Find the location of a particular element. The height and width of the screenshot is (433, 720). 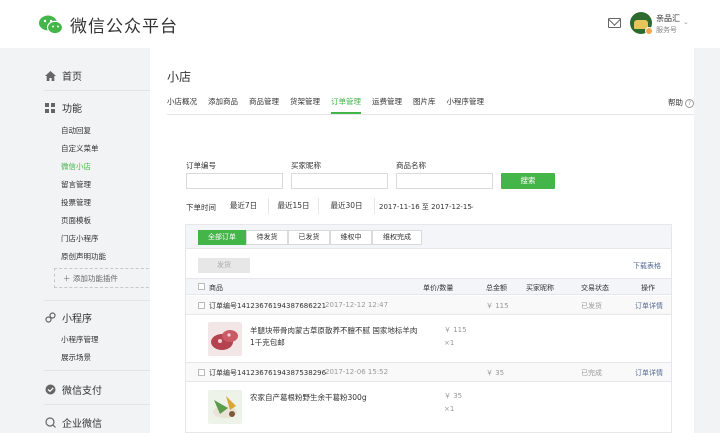

sidebar-home-label: 首页 is located at coordinates (72, 77).